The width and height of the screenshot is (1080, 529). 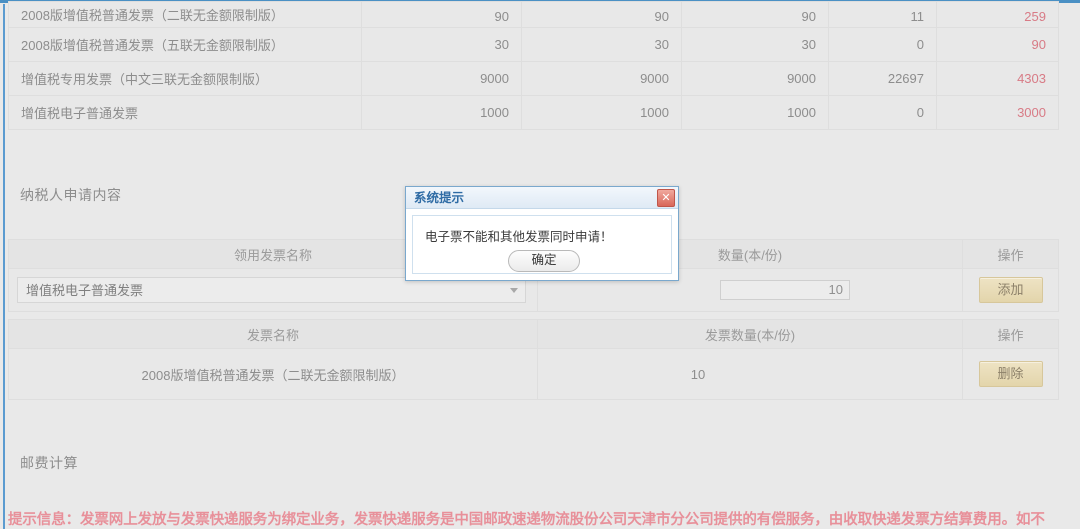 What do you see at coordinates (85, 290) in the screenshot?
I see `invoice-type-select-value: 增值税电子普通发票` at bounding box center [85, 290].